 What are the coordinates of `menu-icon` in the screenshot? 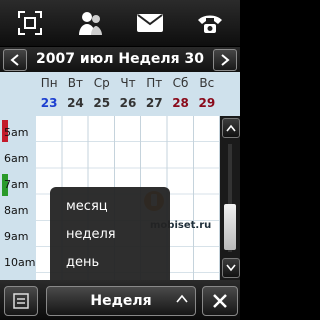 It's located at (21, 301).